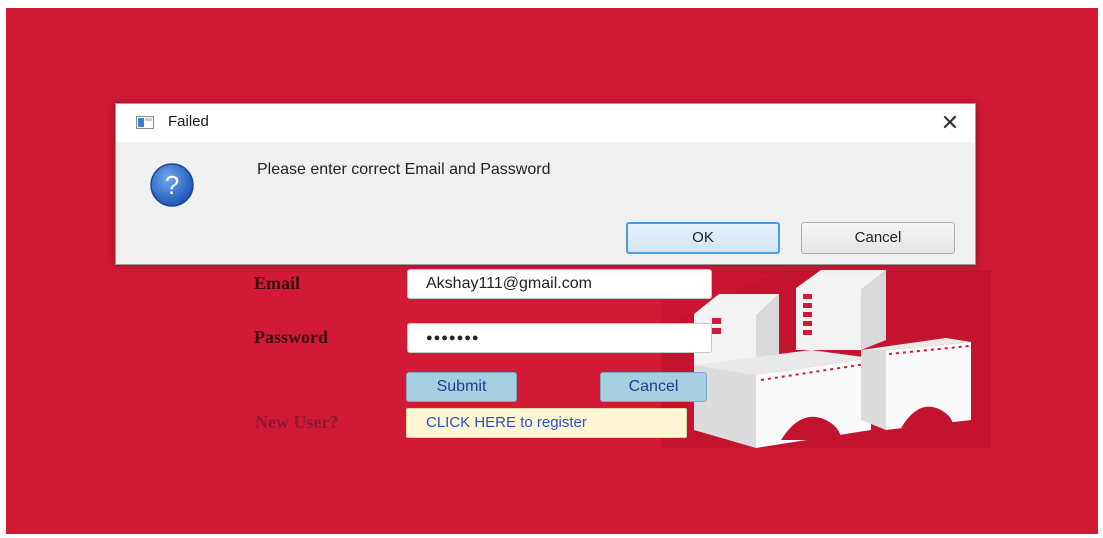  Describe the element at coordinates (277, 283) in the screenshot. I see `email-label: Email` at that location.